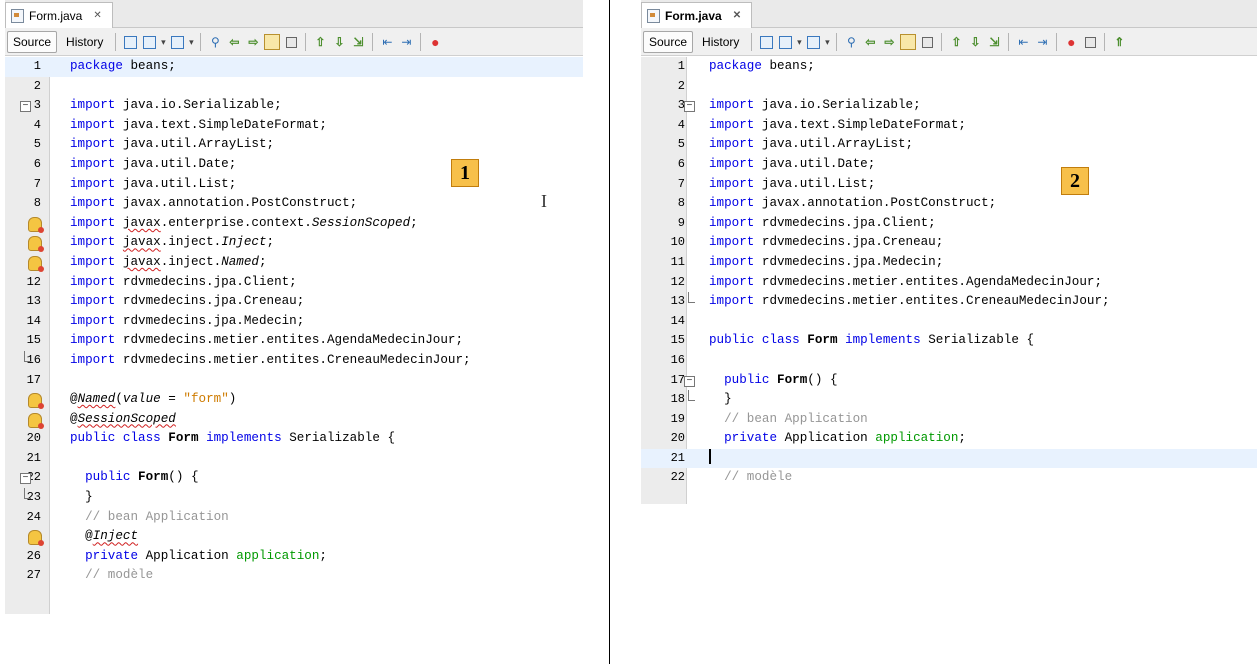 The image size is (1257, 664). I want to click on code-line: 19@SessionScoped, so click(294, 420).